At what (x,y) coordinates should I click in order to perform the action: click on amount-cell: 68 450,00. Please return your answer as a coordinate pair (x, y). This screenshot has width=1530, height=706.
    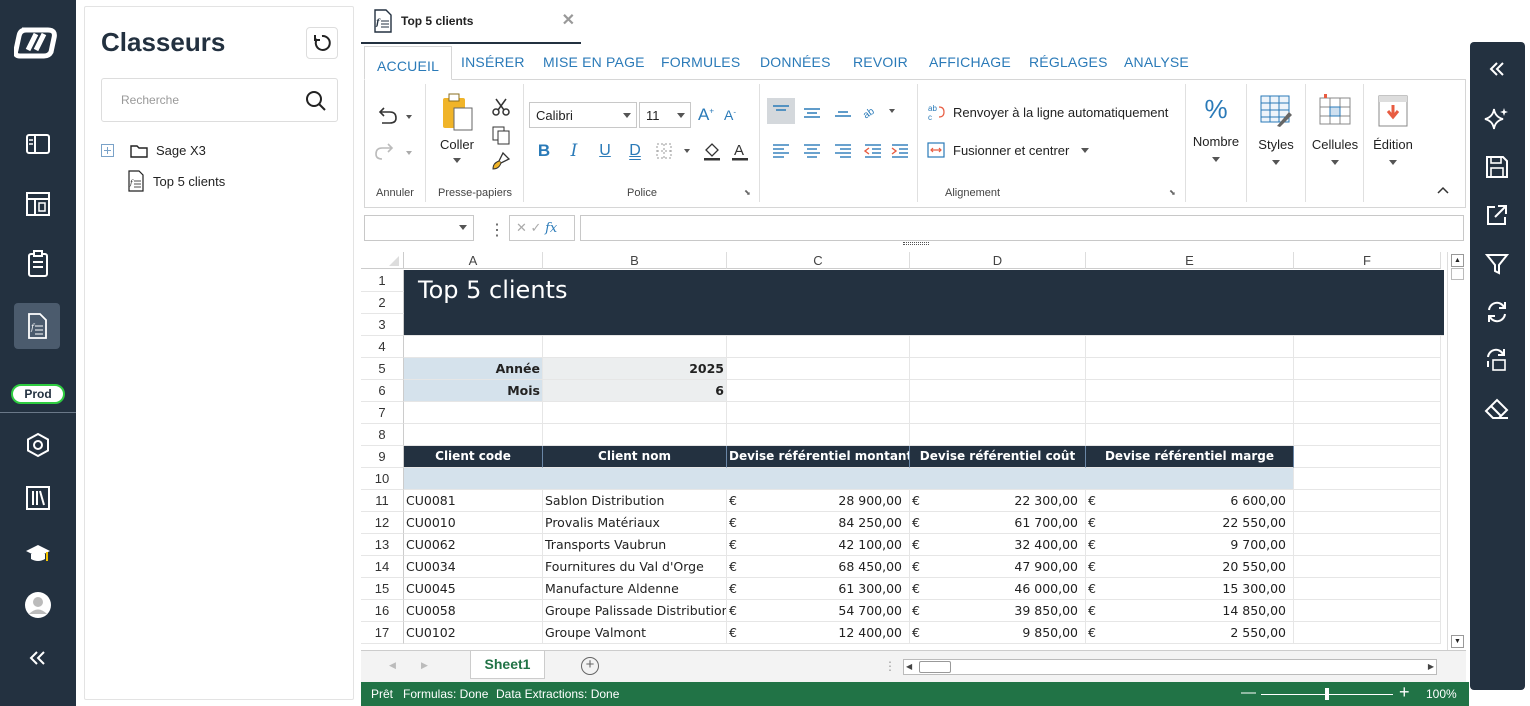
    Looking at the image, I should click on (825, 567).